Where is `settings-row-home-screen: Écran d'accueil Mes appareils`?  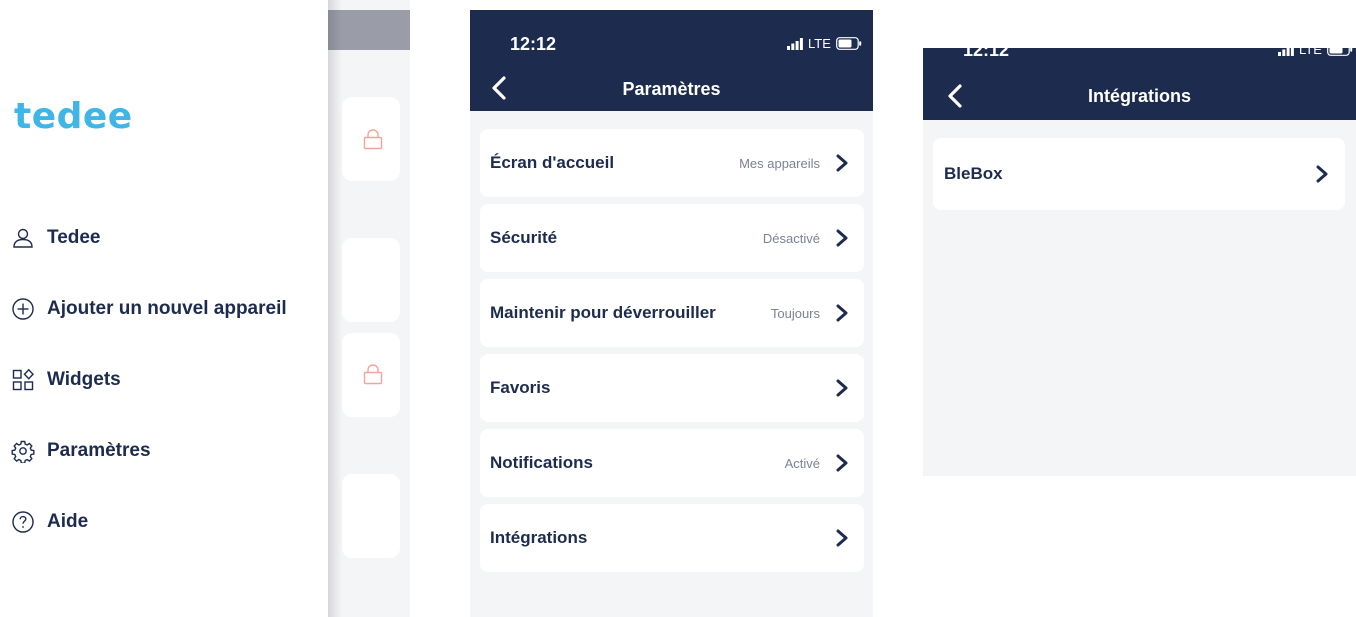 settings-row-home-screen: Écran d'accueil Mes appareils is located at coordinates (672, 163).